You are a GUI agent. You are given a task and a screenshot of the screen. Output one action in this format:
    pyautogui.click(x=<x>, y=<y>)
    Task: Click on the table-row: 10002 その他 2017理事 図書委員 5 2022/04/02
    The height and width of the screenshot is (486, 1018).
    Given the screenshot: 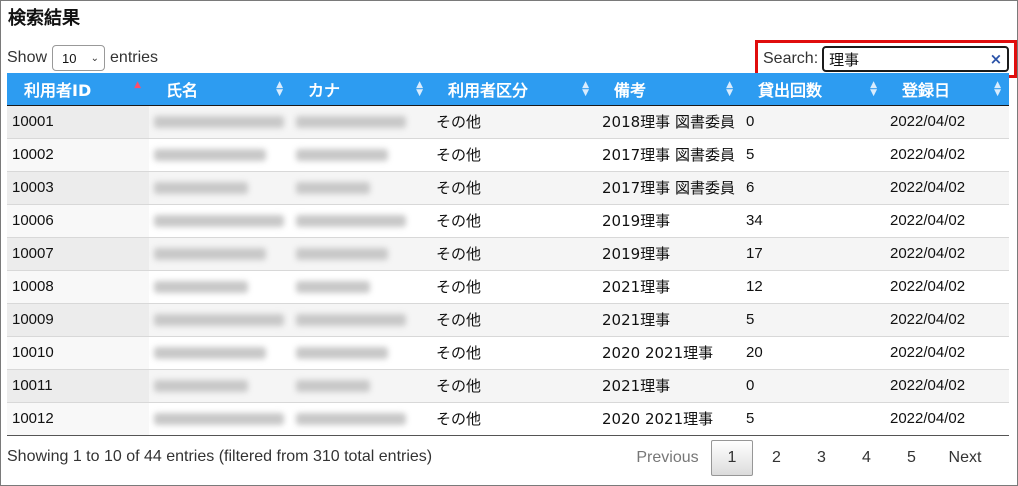 What is the action you would take?
    pyautogui.click(x=508, y=154)
    